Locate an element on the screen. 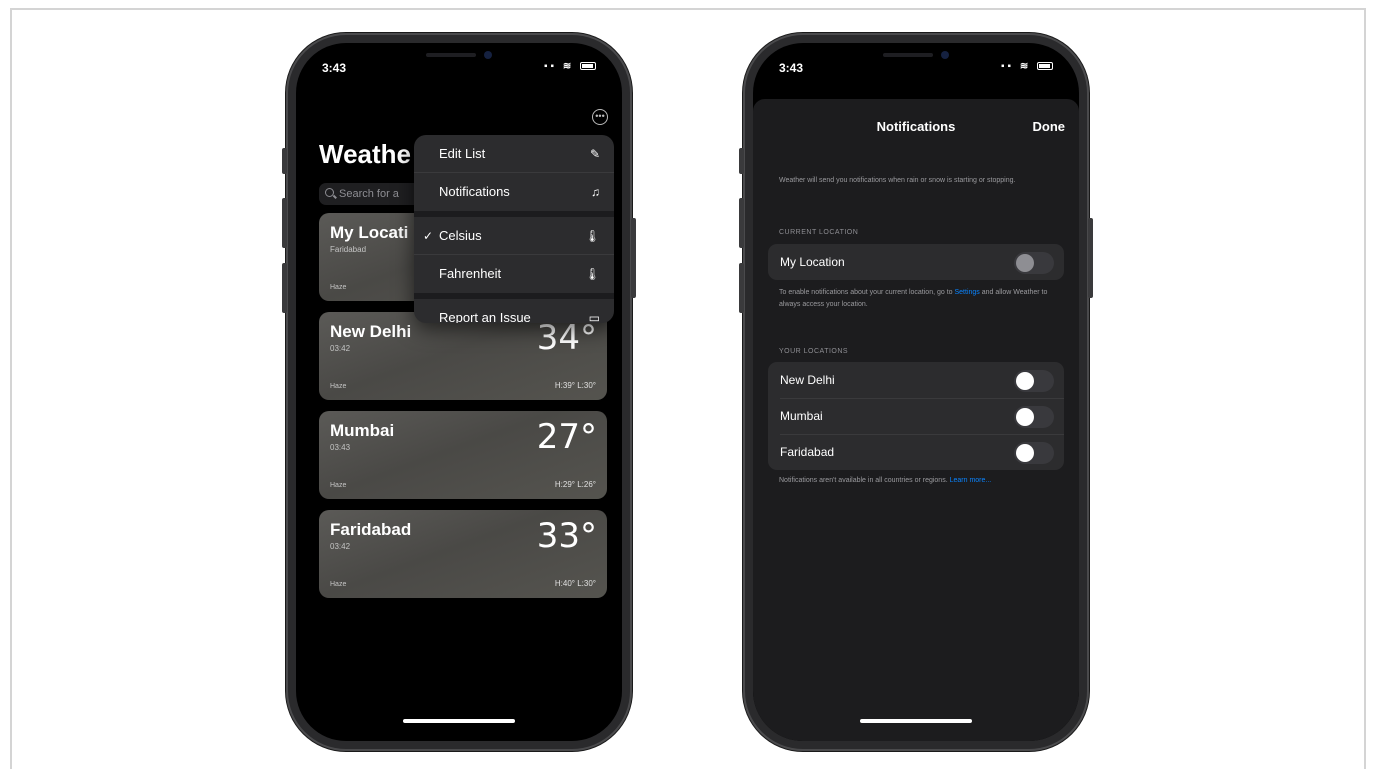  current-location-group: My Location is located at coordinates (916, 262).